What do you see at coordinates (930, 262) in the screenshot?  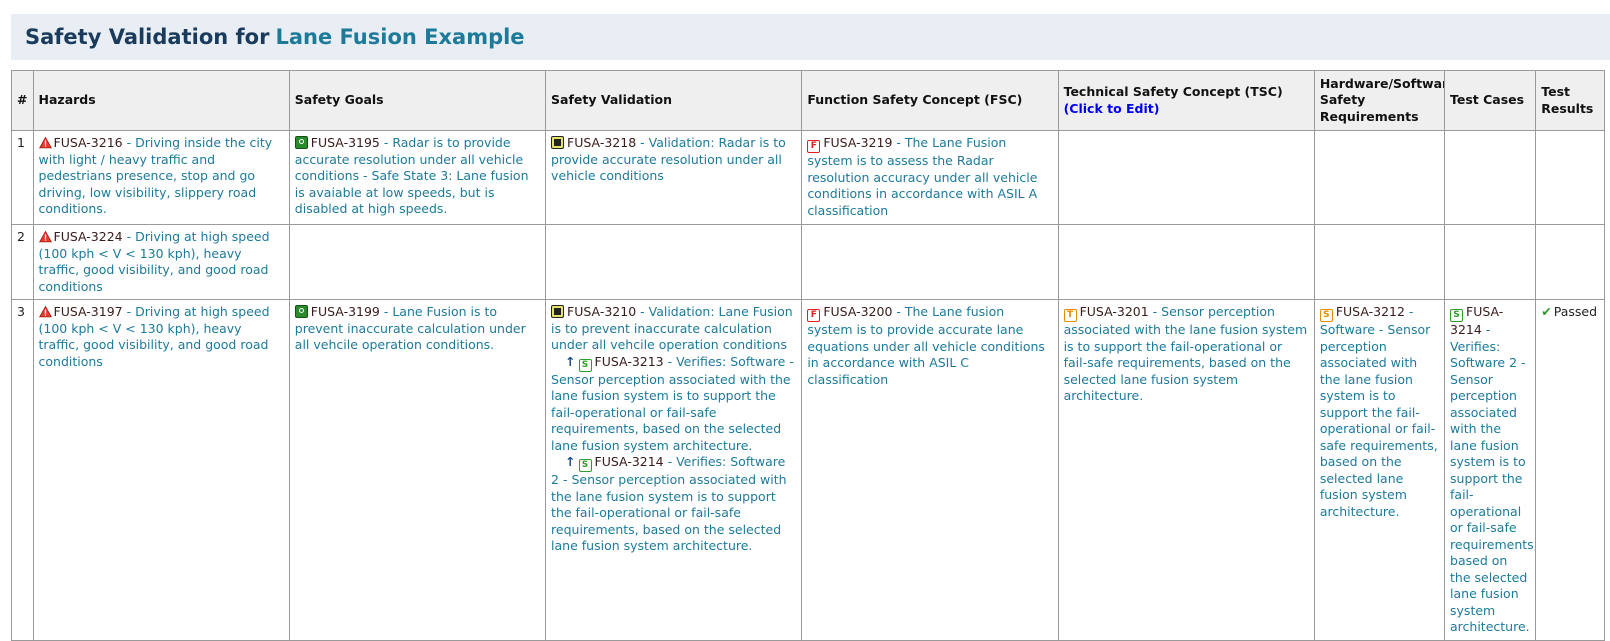 I see `fsc-cell` at bounding box center [930, 262].